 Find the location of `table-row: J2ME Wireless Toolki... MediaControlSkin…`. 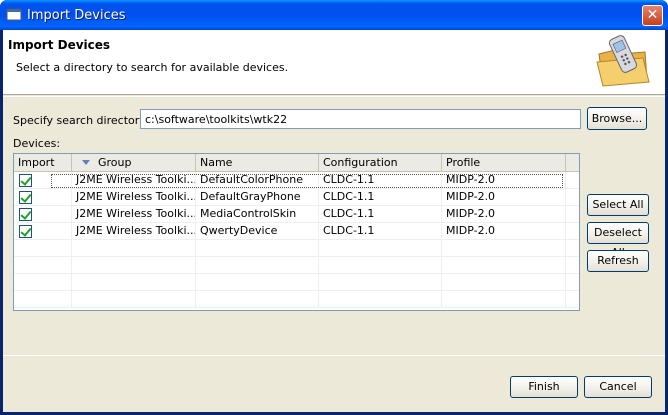

table-row: J2ME Wireless Toolki... MediaControlSkin… is located at coordinates (296, 214).